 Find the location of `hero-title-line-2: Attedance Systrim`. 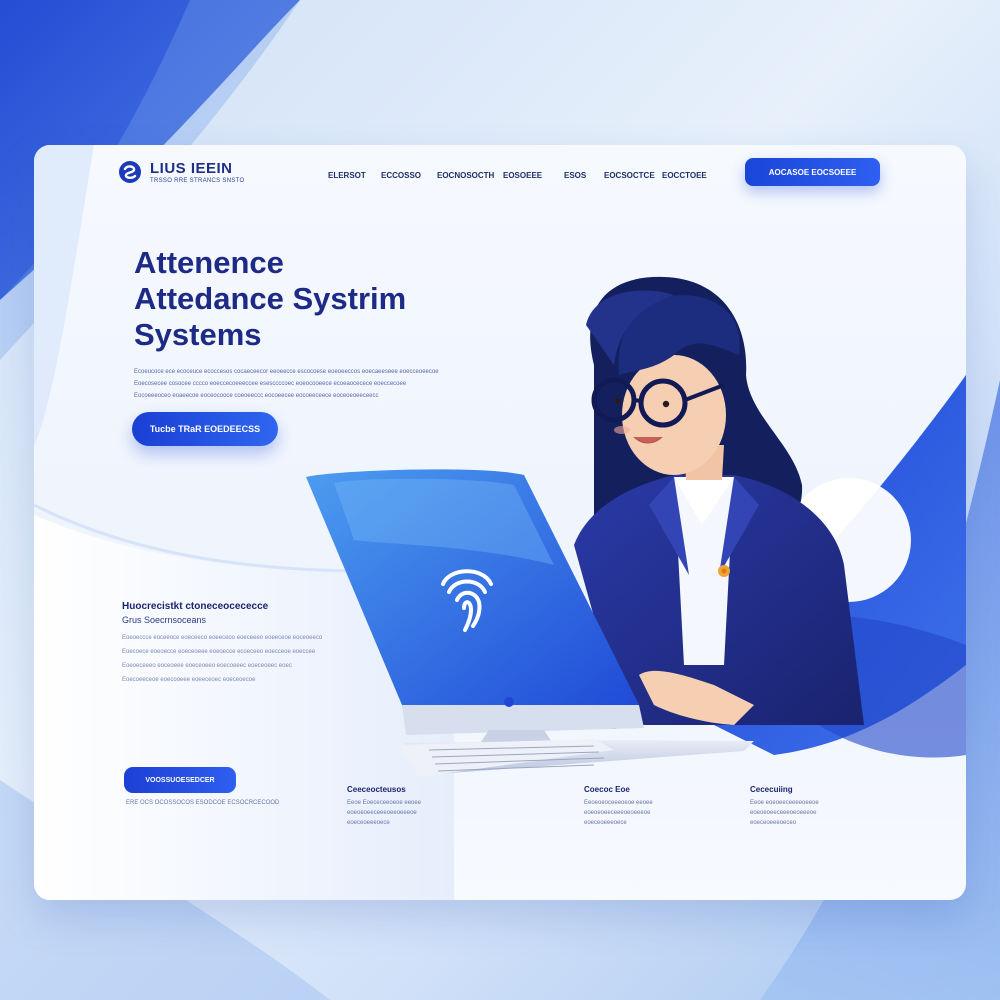

hero-title-line-2: Attedance Systrim is located at coordinates (270, 298).